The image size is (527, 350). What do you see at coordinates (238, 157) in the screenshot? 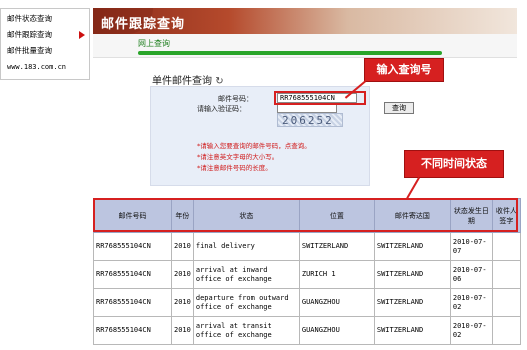
I see `note-line: *请注意英文字母的大小写。` at bounding box center [238, 157].